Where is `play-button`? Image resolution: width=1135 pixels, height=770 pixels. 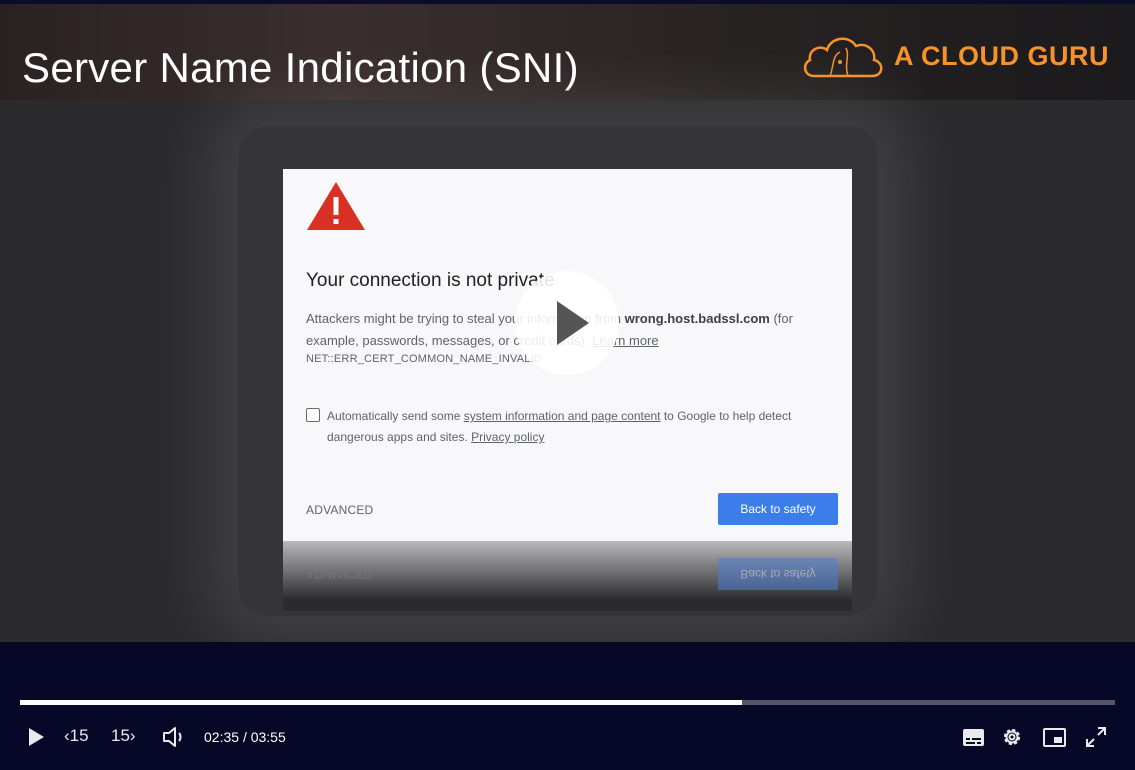
play-button is located at coordinates (36, 737).